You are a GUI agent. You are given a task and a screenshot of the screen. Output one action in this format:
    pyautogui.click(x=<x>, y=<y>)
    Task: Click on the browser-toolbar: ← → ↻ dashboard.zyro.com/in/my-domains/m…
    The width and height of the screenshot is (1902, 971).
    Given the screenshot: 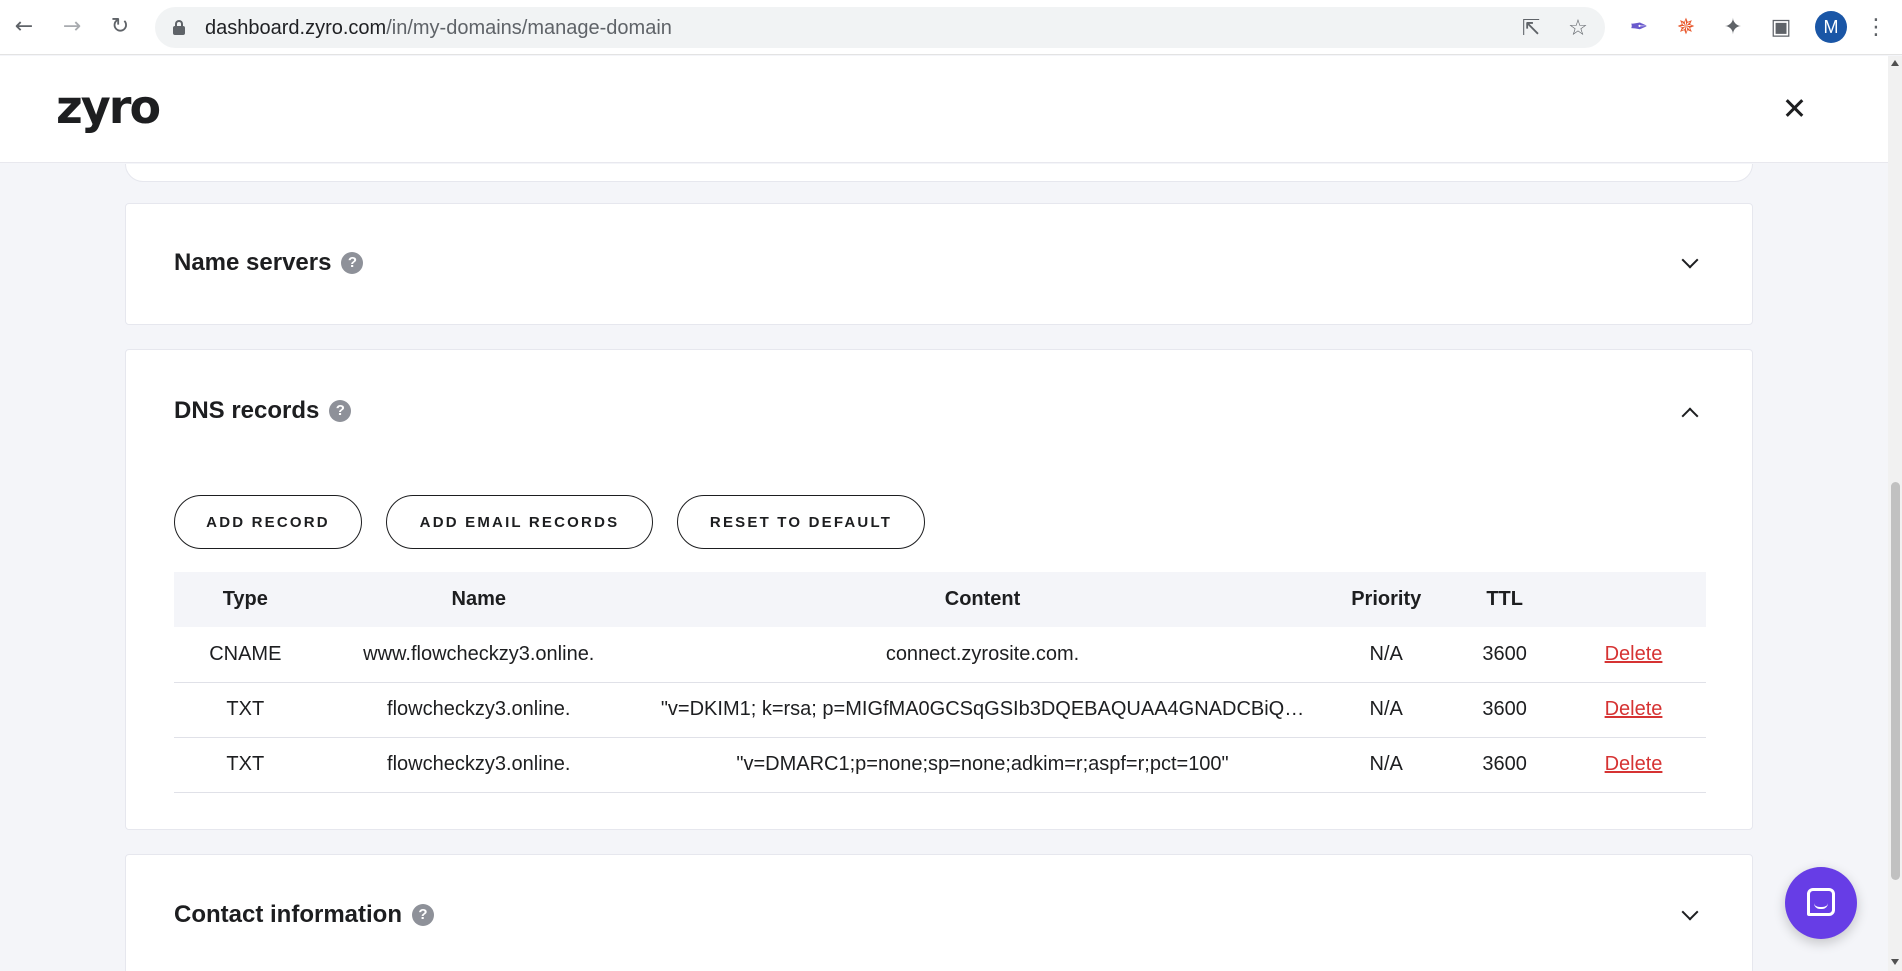 What is the action you would take?
    pyautogui.click(x=951, y=27)
    